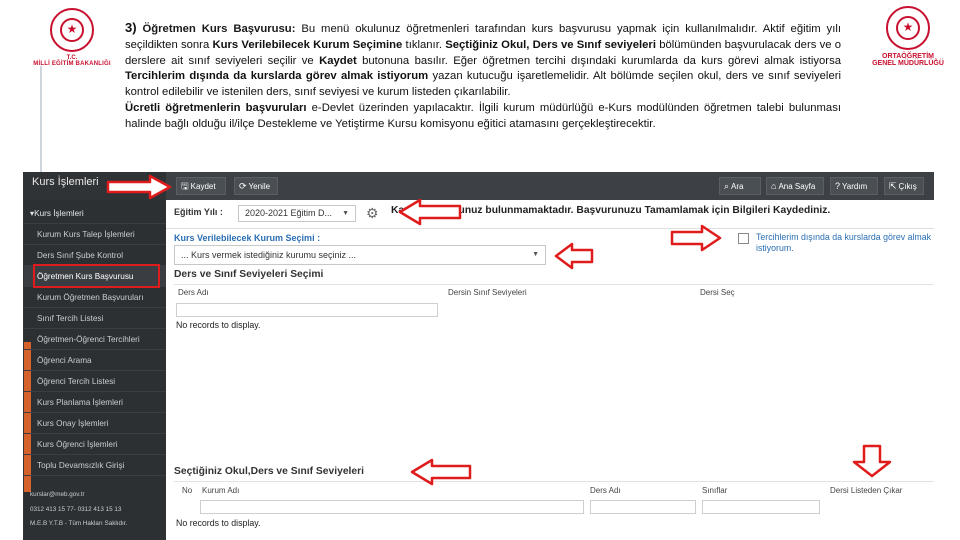 The image size is (960, 540). Describe the element at coordinates (715, 490) in the screenshot. I see `table2-col-siniflar: Sınıflar` at that location.